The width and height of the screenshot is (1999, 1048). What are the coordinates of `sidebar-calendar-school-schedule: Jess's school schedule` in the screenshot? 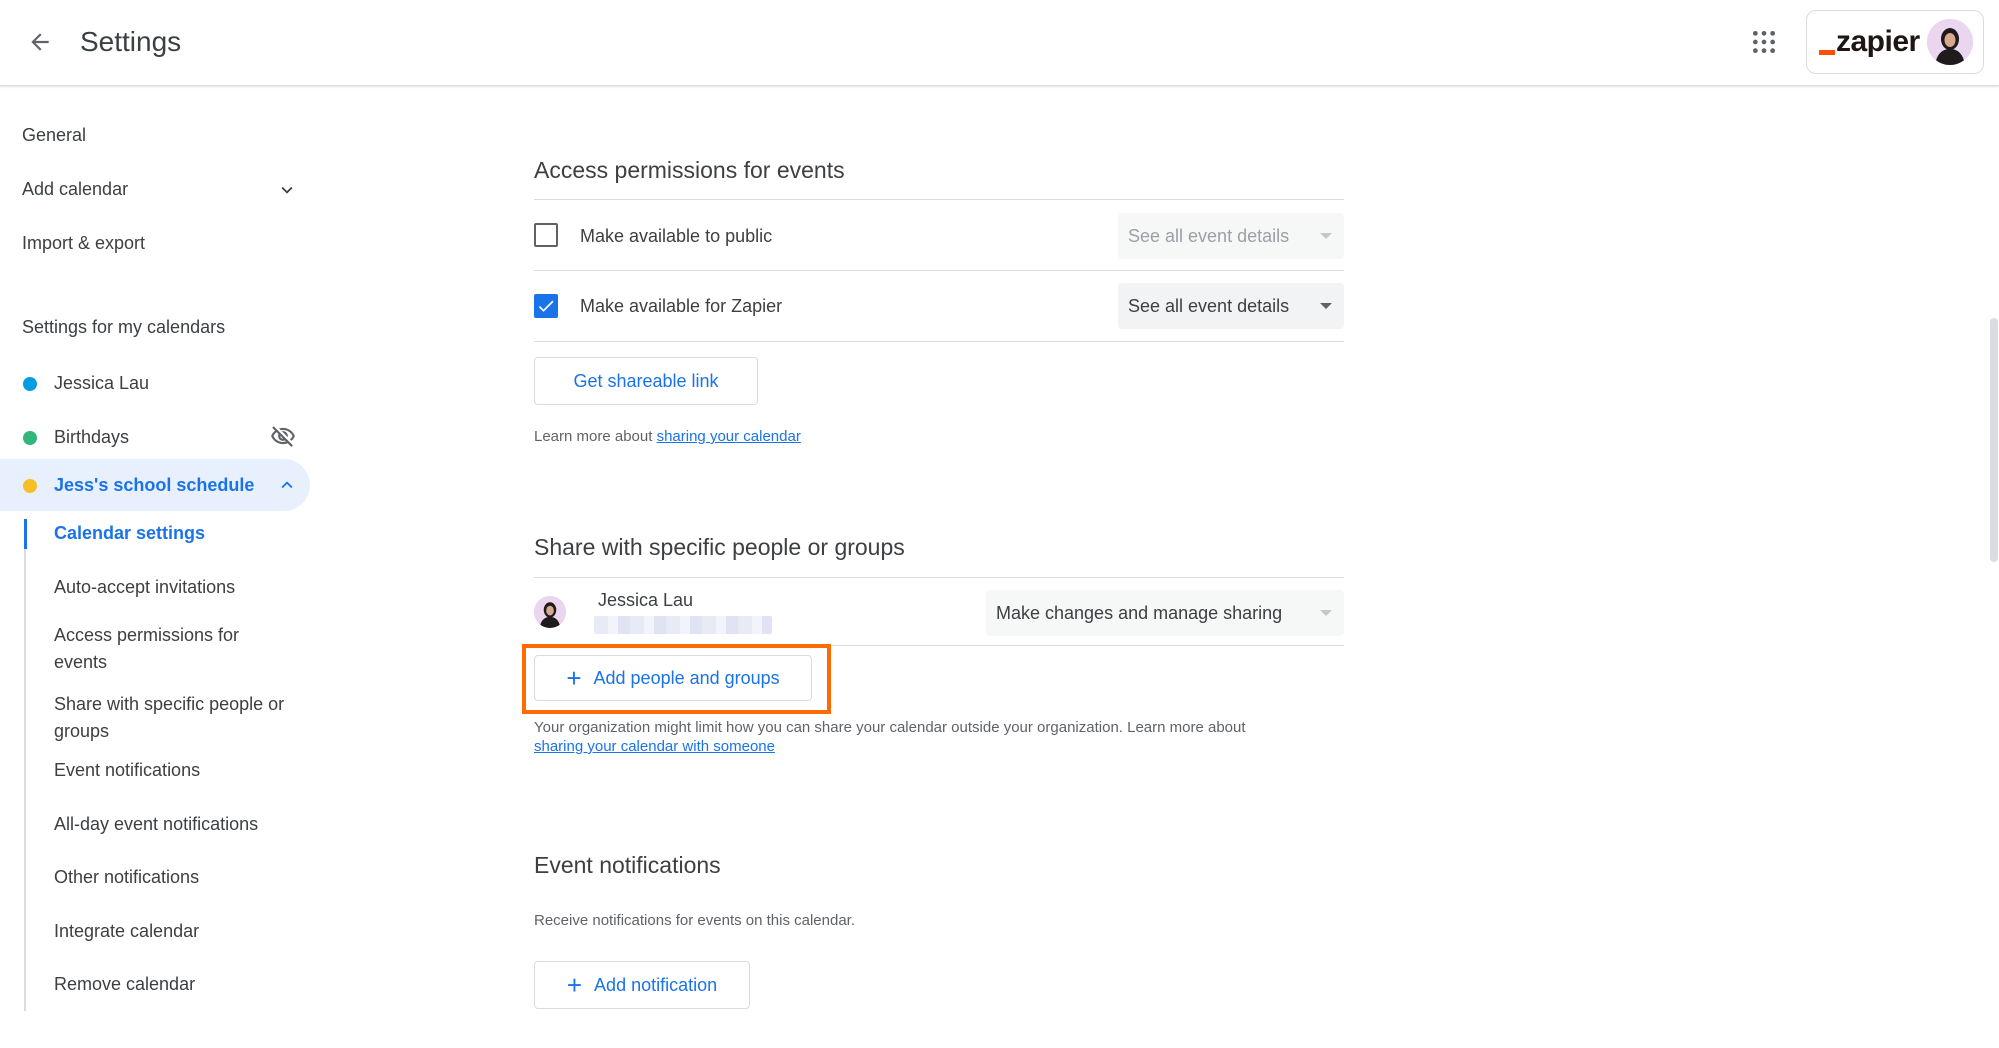 It's located at (154, 485).